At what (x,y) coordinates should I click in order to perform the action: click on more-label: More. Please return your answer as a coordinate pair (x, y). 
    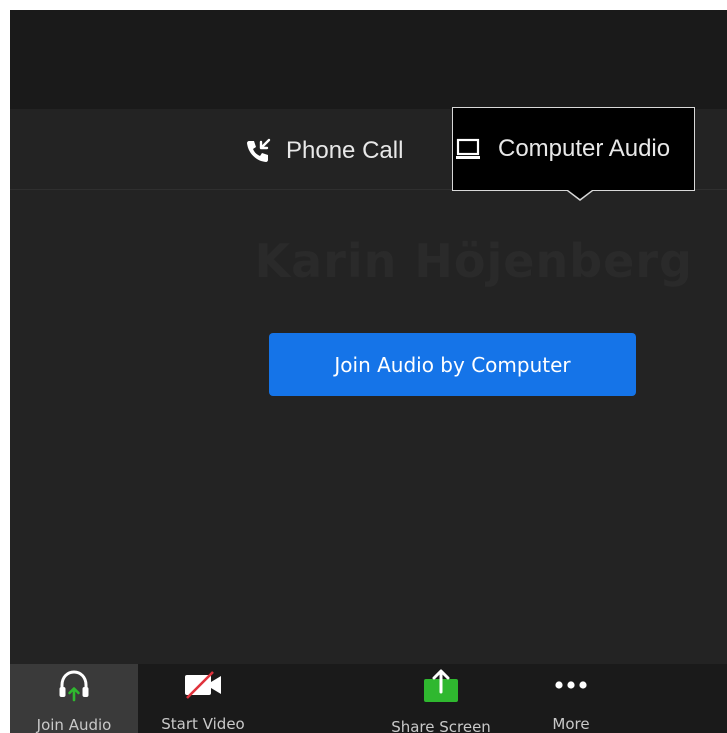
    Looking at the image, I should click on (571, 724).